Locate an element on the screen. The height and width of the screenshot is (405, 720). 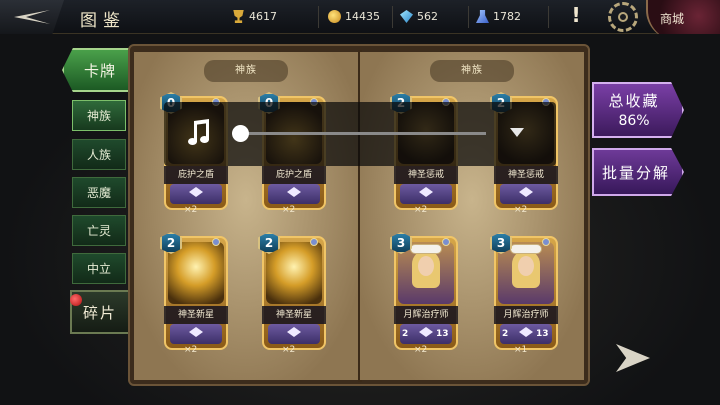
left-page-title: 神族 is located at coordinates (246, 71).